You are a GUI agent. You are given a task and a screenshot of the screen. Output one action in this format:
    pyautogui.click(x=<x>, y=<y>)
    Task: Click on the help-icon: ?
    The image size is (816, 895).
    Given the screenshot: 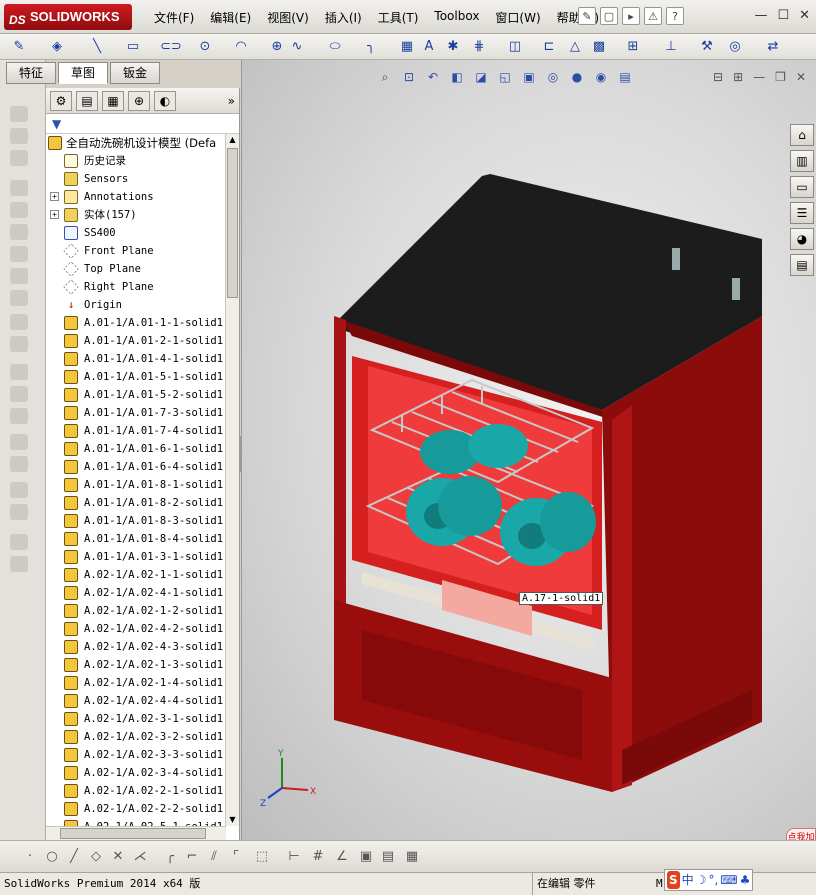 What is the action you would take?
    pyautogui.click(x=675, y=16)
    